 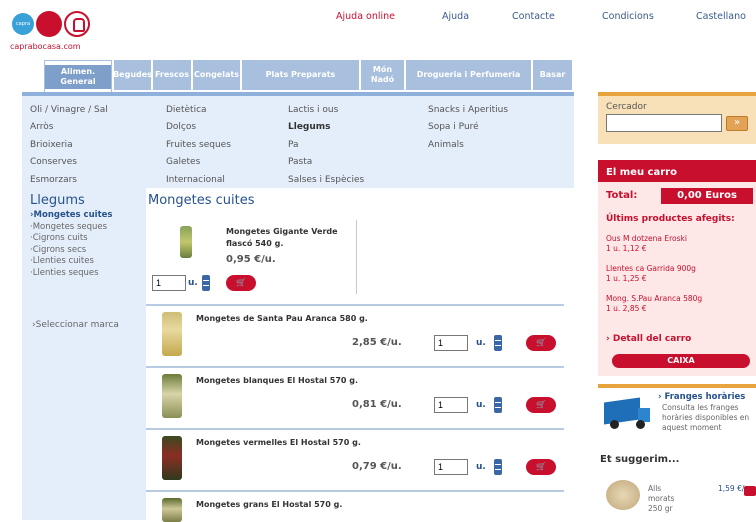 What do you see at coordinates (383, 75) in the screenshot?
I see `tab-mon-nado: Món Nadó` at bounding box center [383, 75].